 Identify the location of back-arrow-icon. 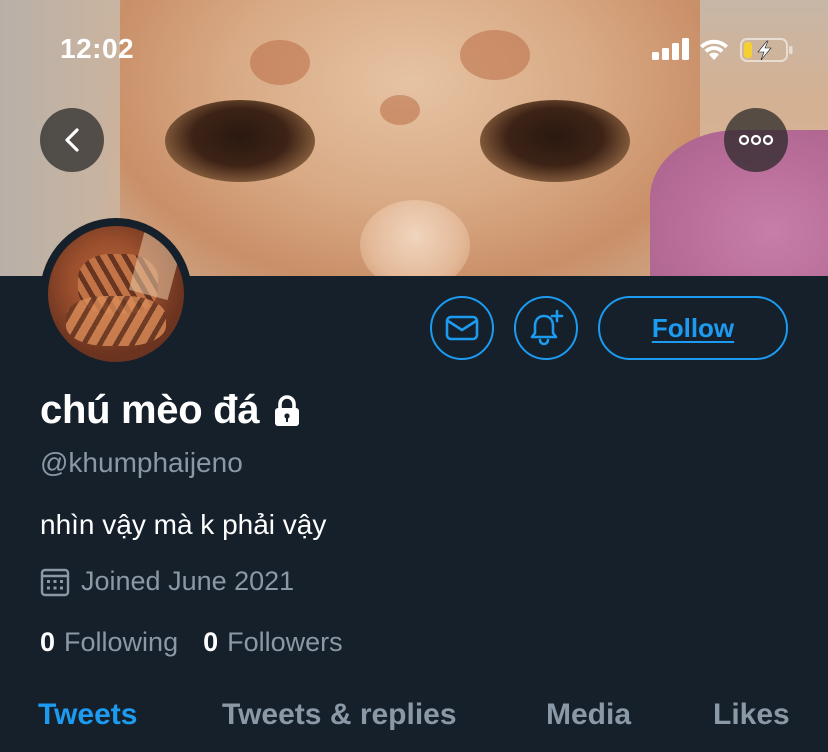
(72, 140).